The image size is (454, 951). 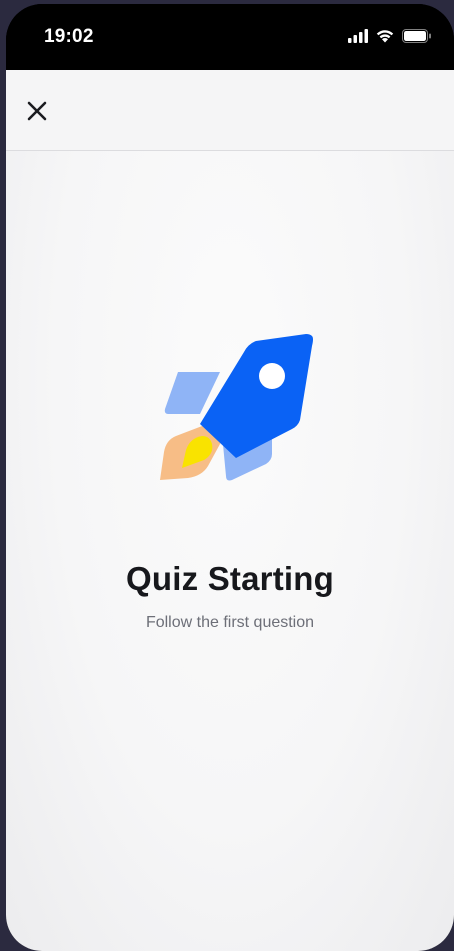 What do you see at coordinates (230, 37) in the screenshot?
I see `status-bar: 19:02` at bounding box center [230, 37].